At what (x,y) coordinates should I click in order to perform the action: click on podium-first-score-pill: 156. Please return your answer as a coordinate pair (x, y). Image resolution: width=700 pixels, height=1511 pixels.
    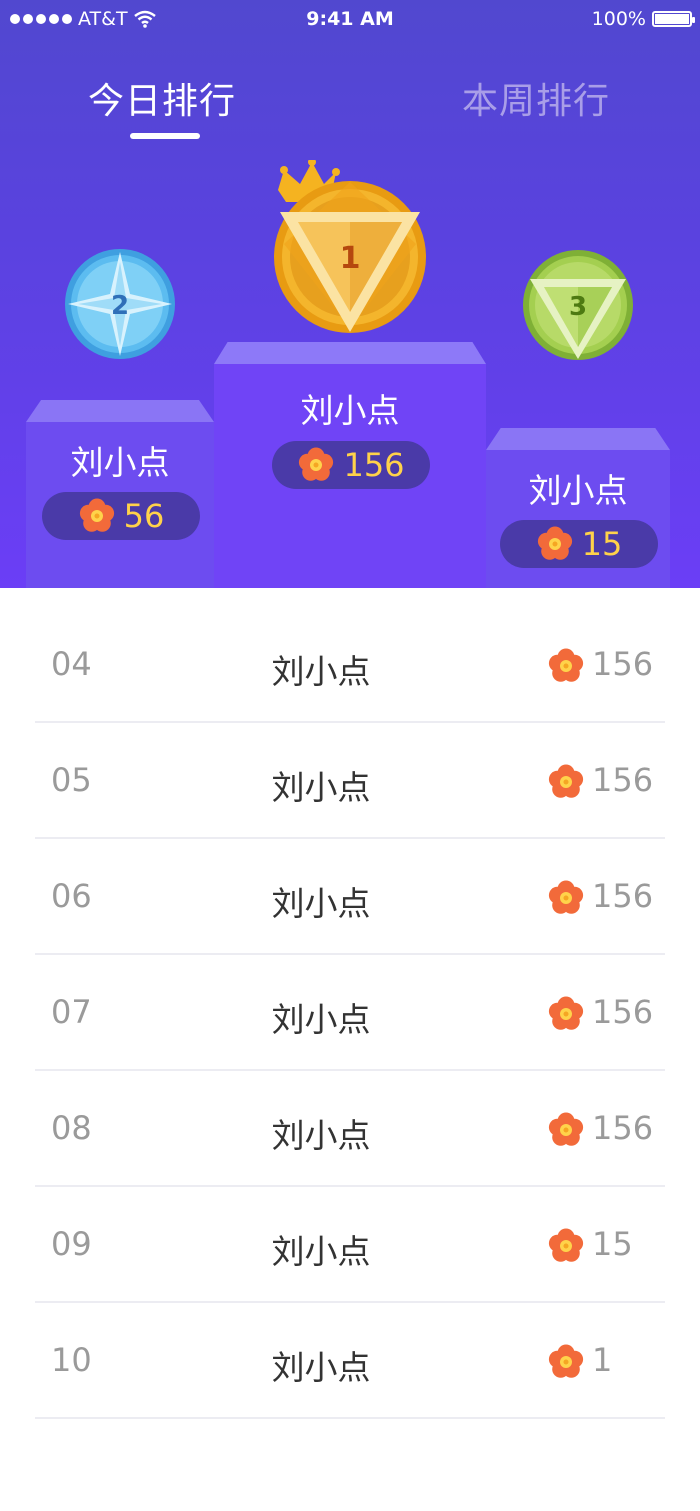
    Looking at the image, I should click on (351, 465).